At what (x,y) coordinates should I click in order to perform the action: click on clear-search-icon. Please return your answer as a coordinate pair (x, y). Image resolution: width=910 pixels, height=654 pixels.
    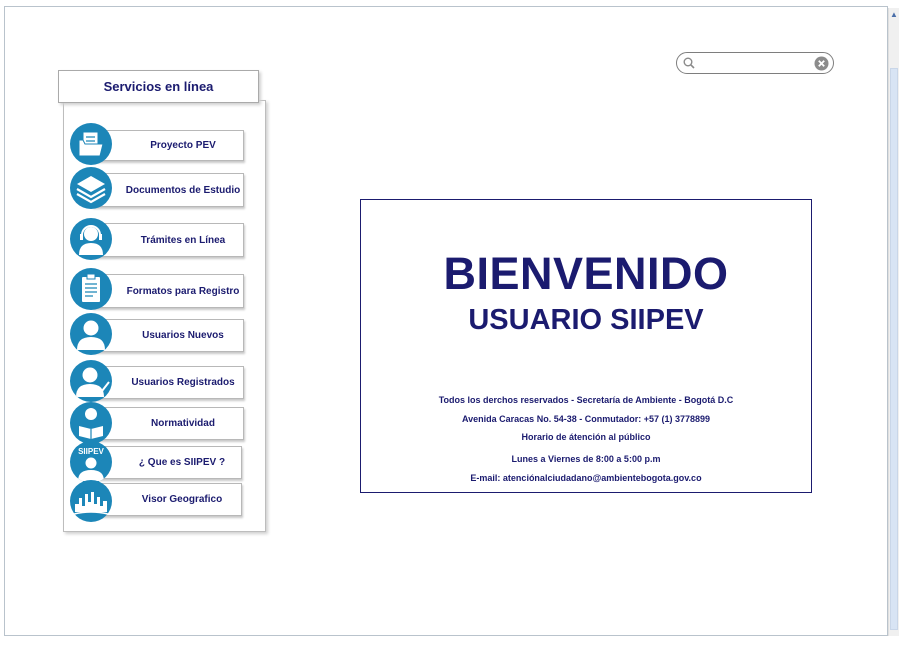
    Looking at the image, I should click on (821, 63).